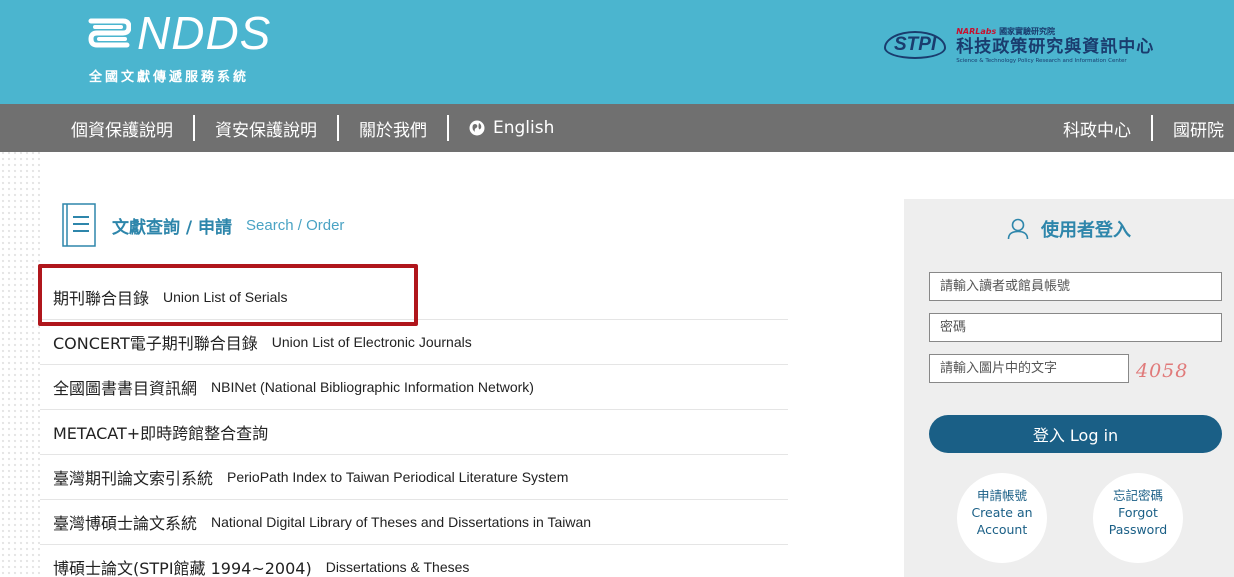 The image size is (1234, 577). I want to click on nav-english-label: English, so click(524, 128).